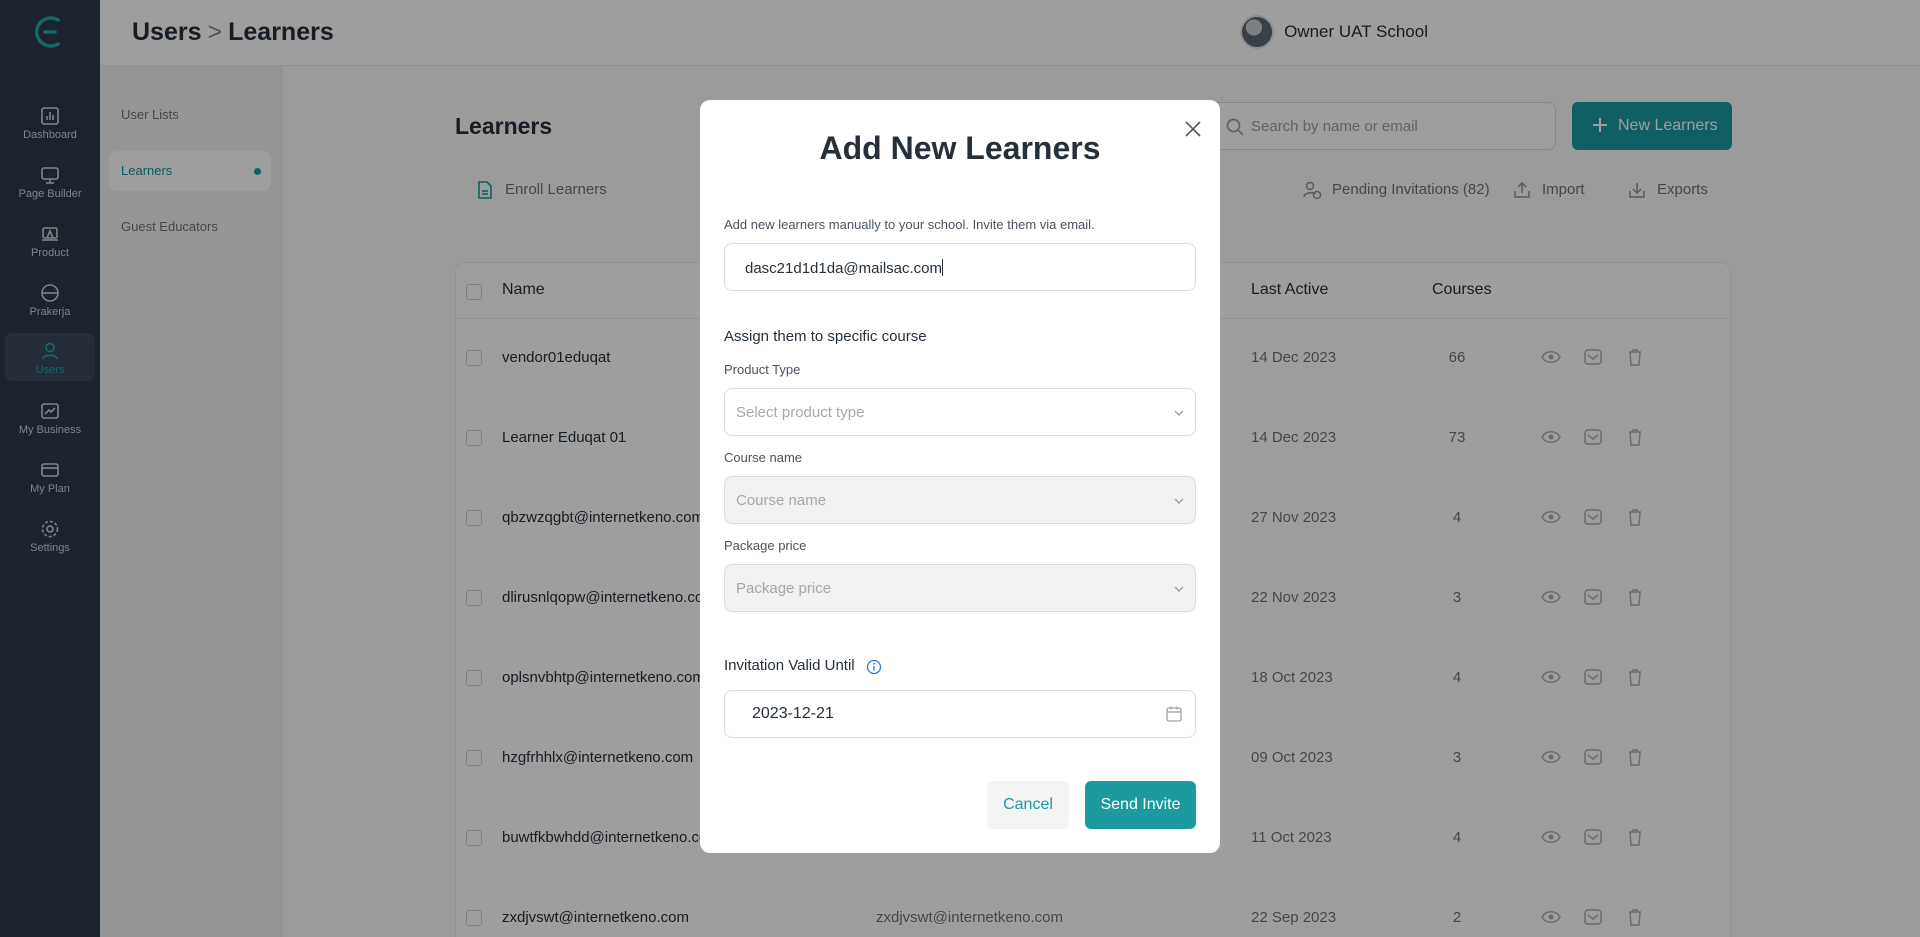 This screenshot has height=937, width=1920. I want to click on package-price-label: Package price, so click(765, 545).